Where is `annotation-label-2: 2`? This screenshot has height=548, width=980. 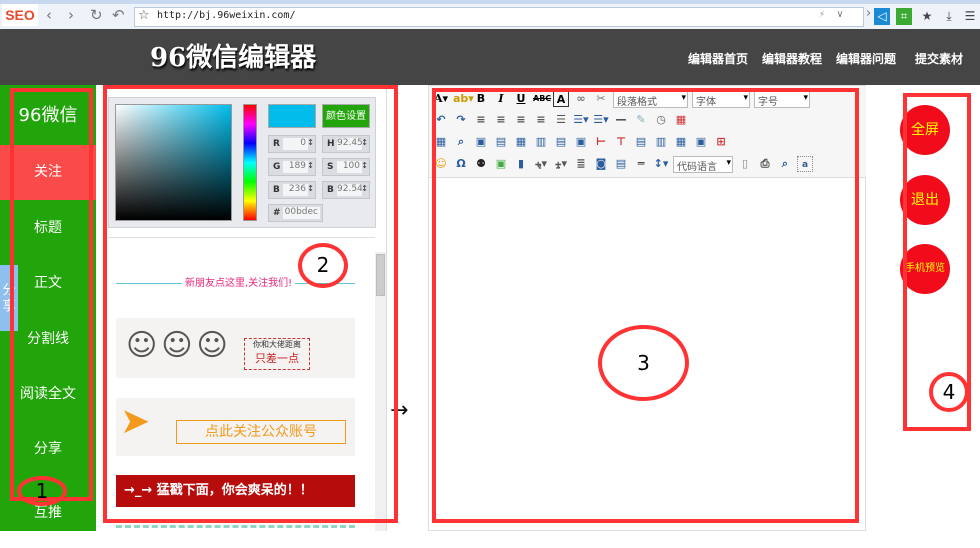 annotation-label-2: 2 is located at coordinates (323, 265).